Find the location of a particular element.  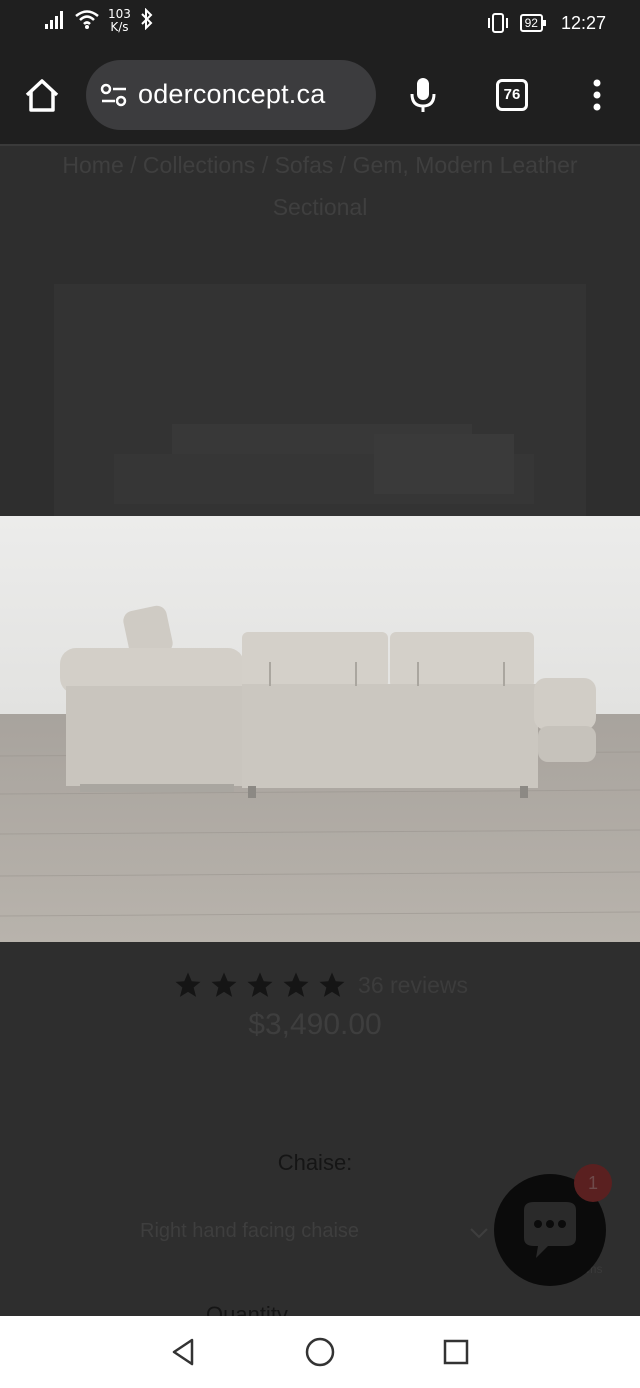

network-speed: 103 K/s is located at coordinates (119, 21).